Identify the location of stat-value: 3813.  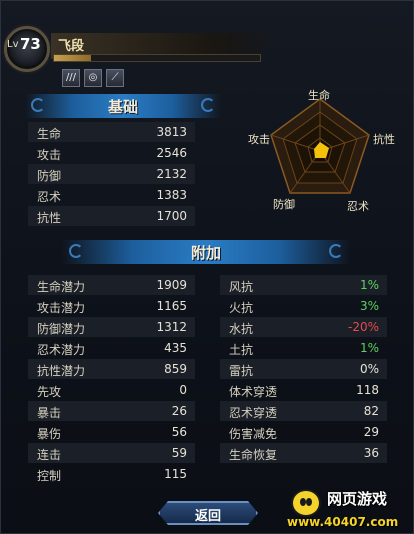
(171, 132).